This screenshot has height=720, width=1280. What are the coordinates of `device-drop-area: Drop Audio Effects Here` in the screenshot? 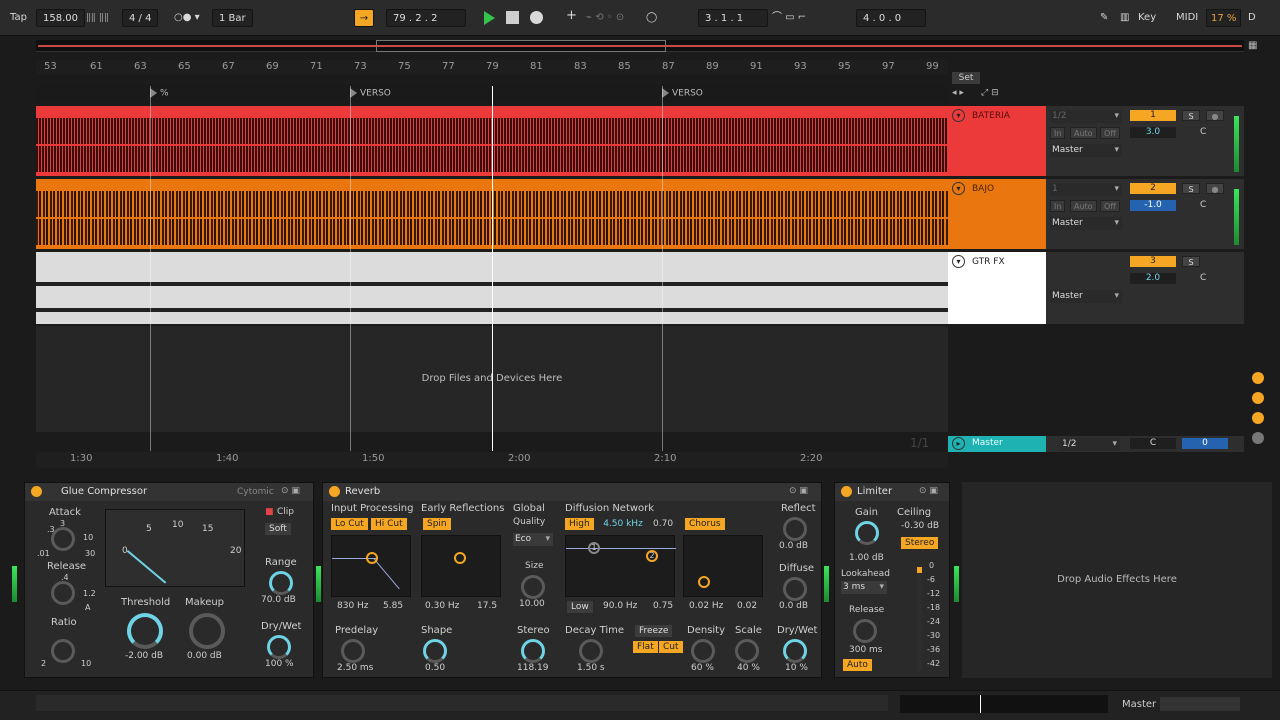 It's located at (1117, 580).